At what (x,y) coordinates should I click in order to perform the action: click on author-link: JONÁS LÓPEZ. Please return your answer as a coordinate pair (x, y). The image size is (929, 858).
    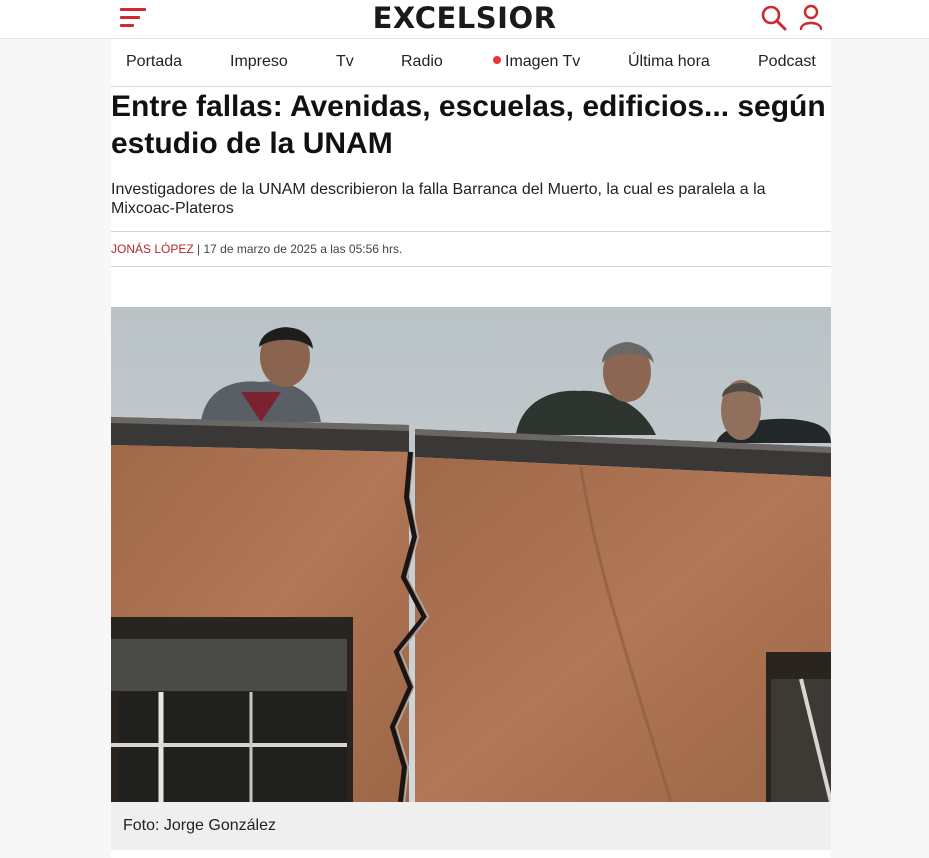
    Looking at the image, I should click on (152, 249).